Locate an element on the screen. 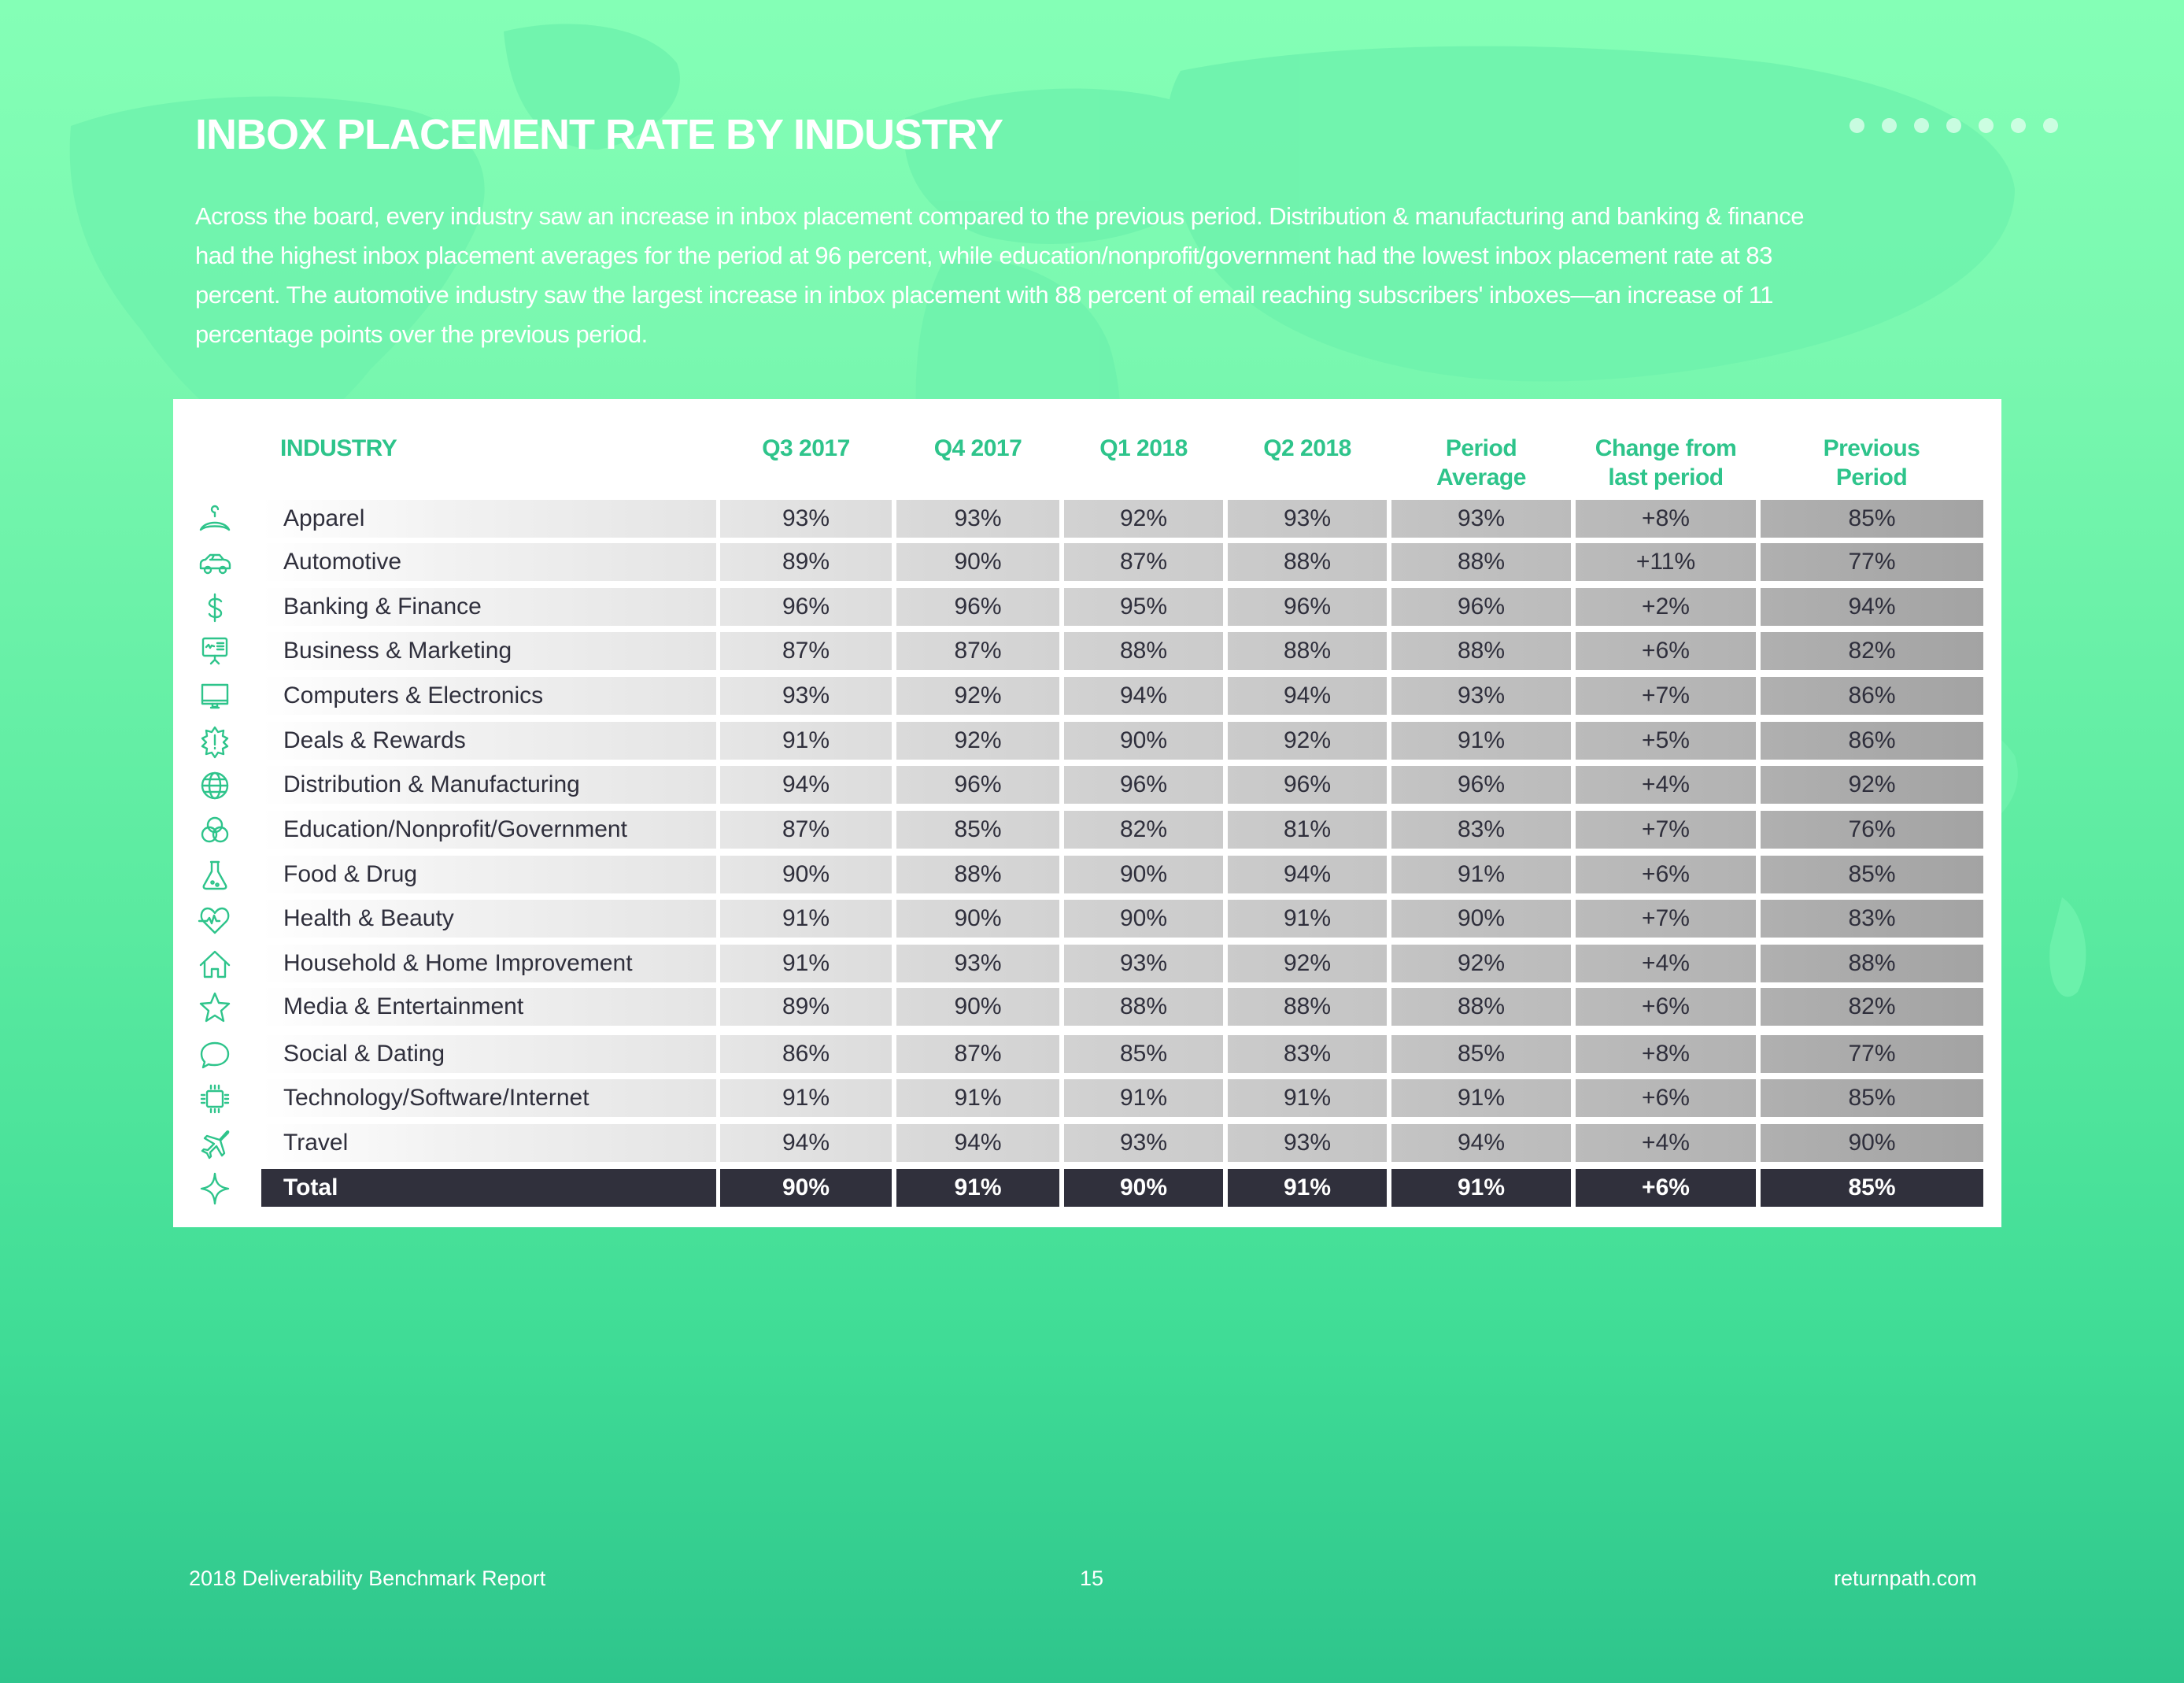 This screenshot has height=1683, width=2184. industry-name: Automotive is located at coordinates (488, 562).